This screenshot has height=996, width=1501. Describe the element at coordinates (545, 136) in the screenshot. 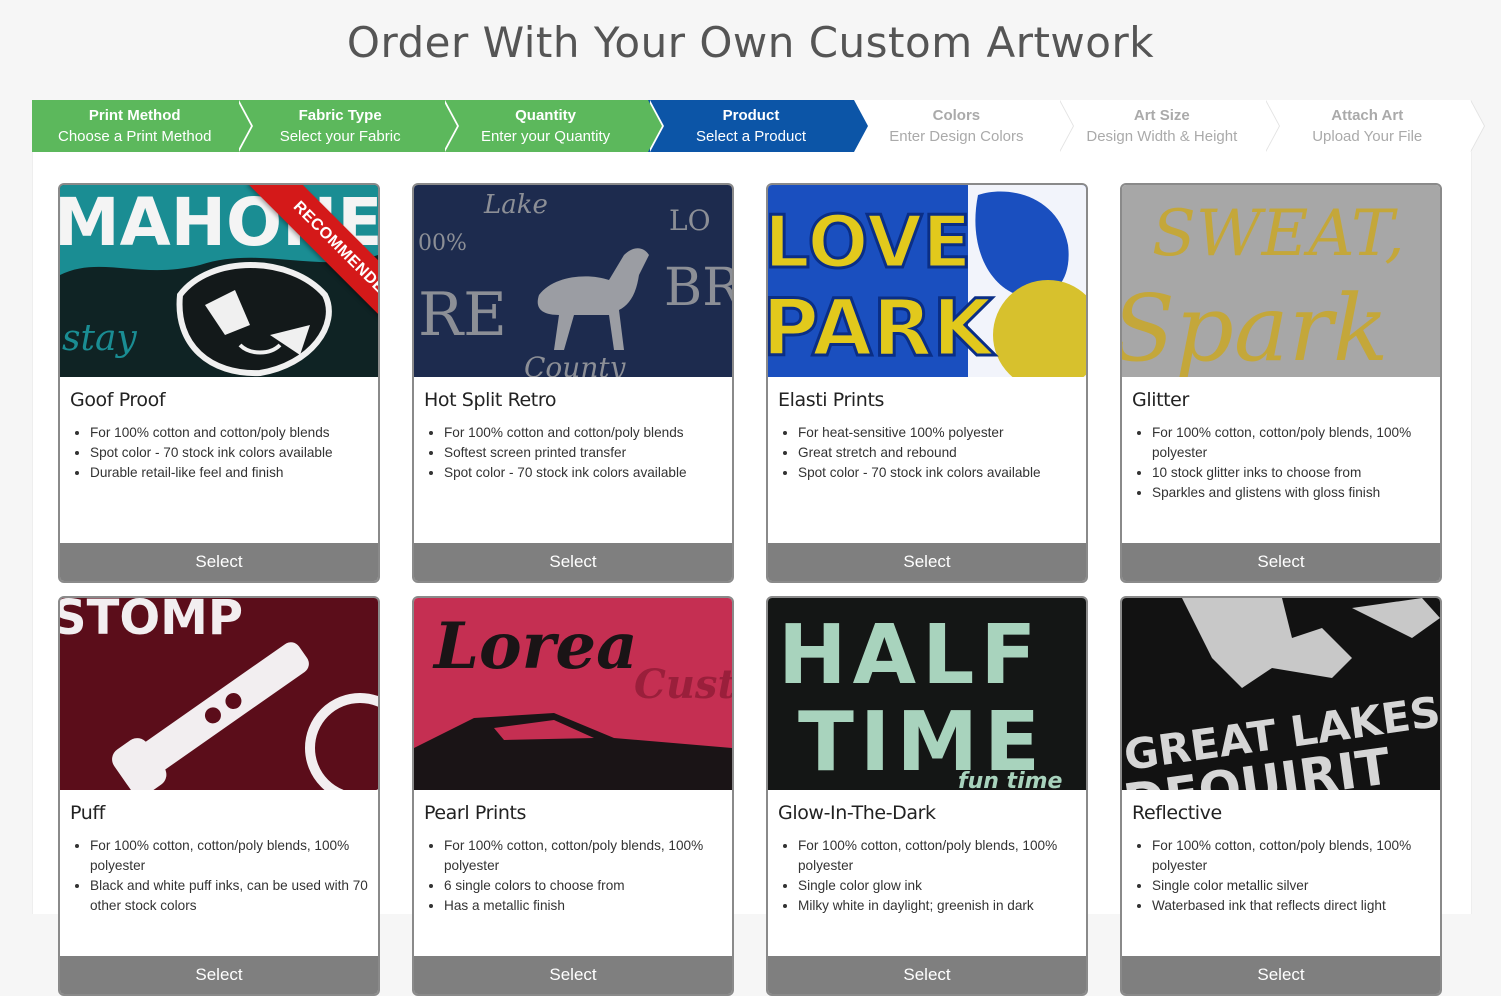

I see `step-subtitle: Enter your Quantity` at that location.